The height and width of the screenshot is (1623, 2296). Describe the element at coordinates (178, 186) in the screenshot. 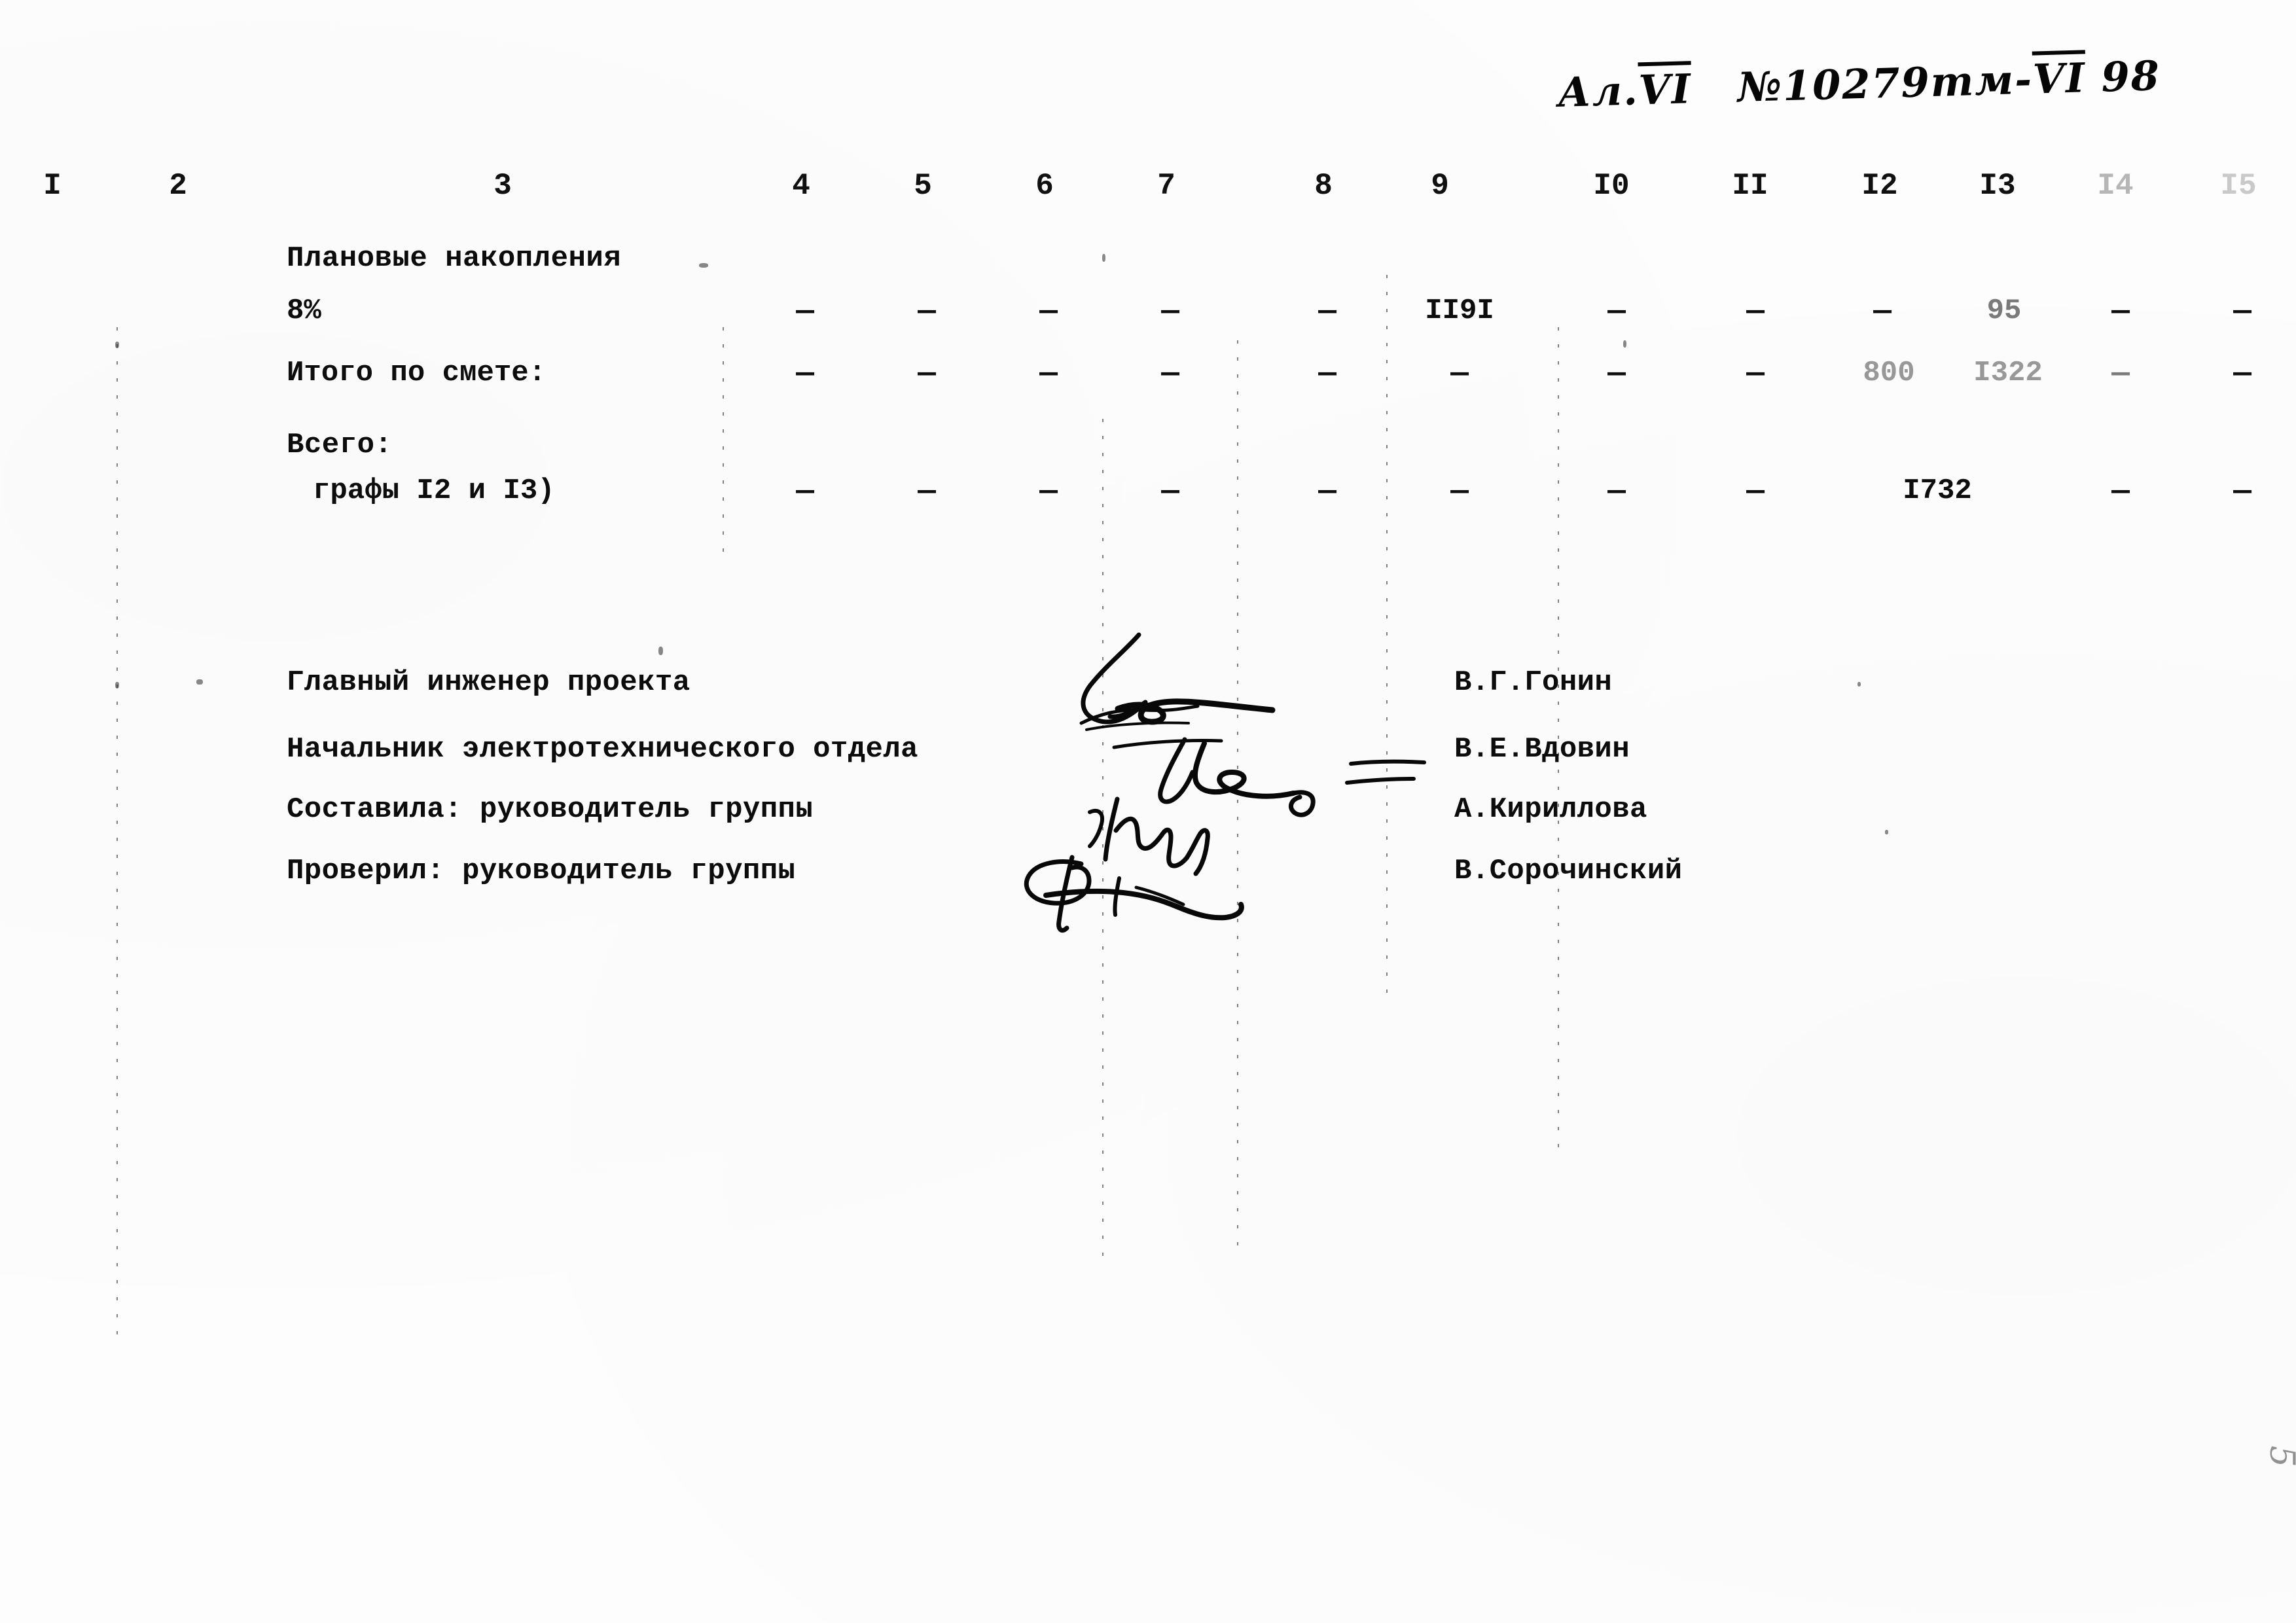

I see `column-number-2: 2` at that location.